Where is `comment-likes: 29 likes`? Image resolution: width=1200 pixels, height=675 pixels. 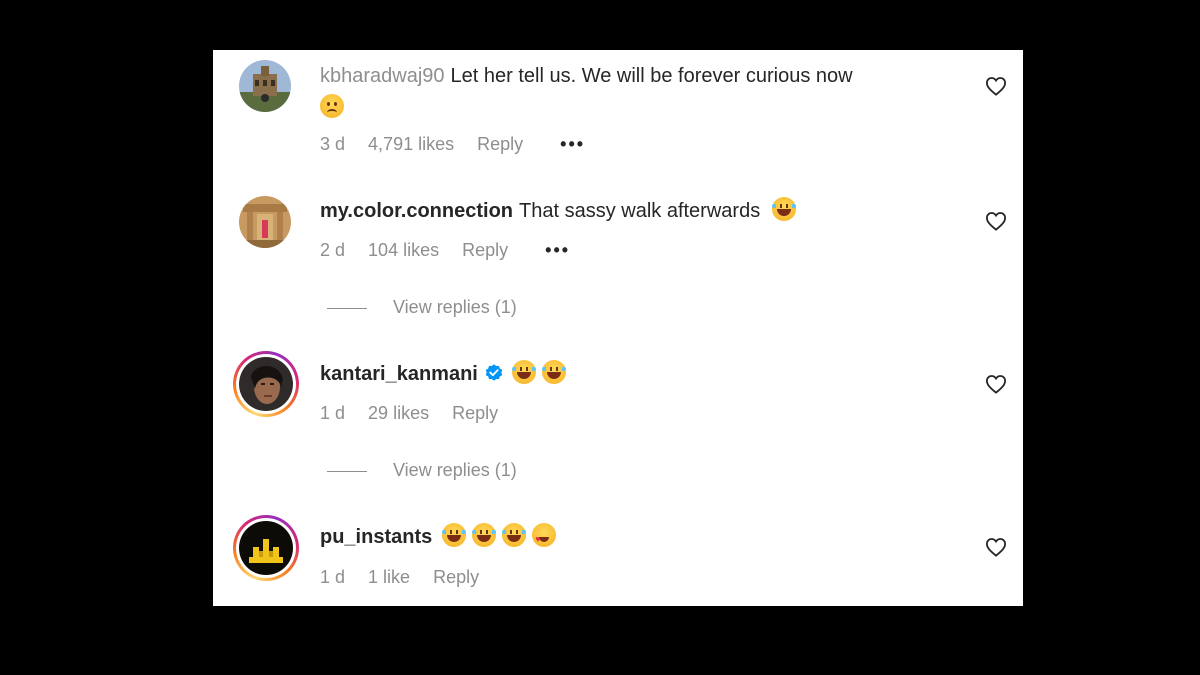
comment-likes: 29 likes is located at coordinates (398, 413).